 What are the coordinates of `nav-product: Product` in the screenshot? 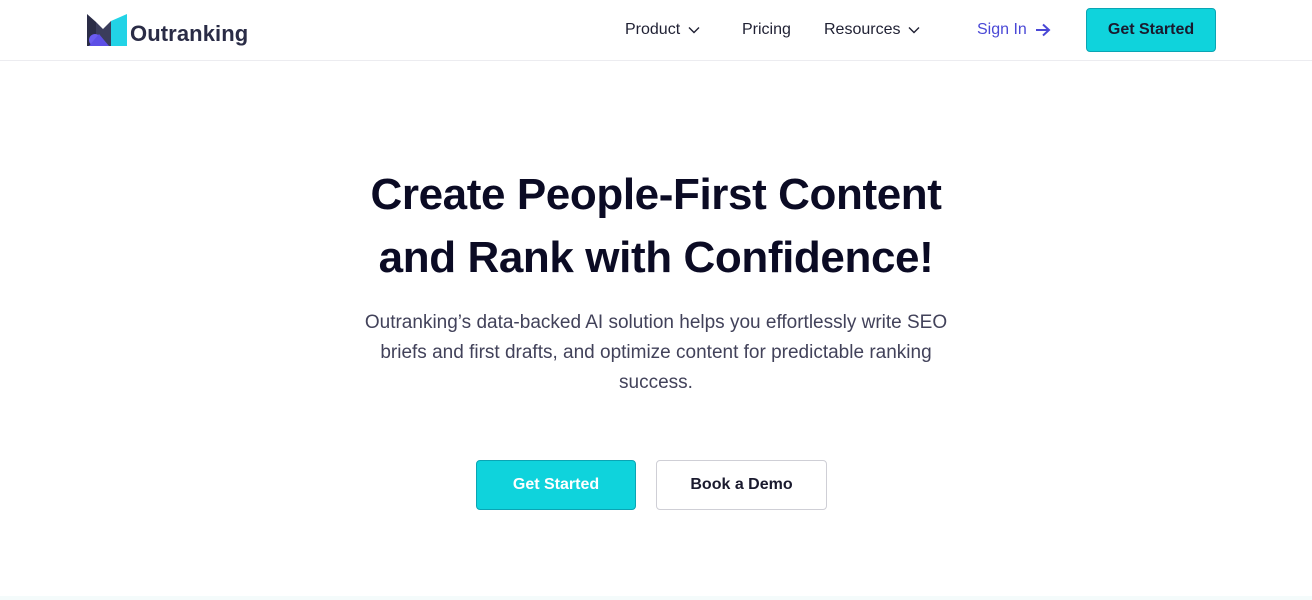 It's located at (662, 30).